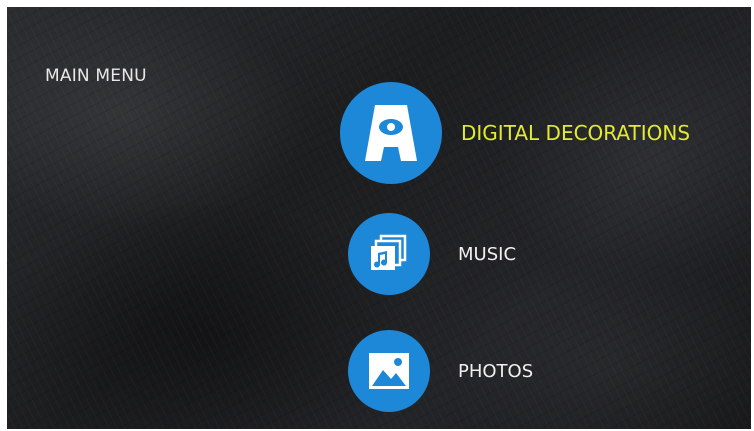 This screenshot has width=754, height=431. Describe the element at coordinates (440, 371) in the screenshot. I see `menu-item-photos: PHOTOS` at that location.